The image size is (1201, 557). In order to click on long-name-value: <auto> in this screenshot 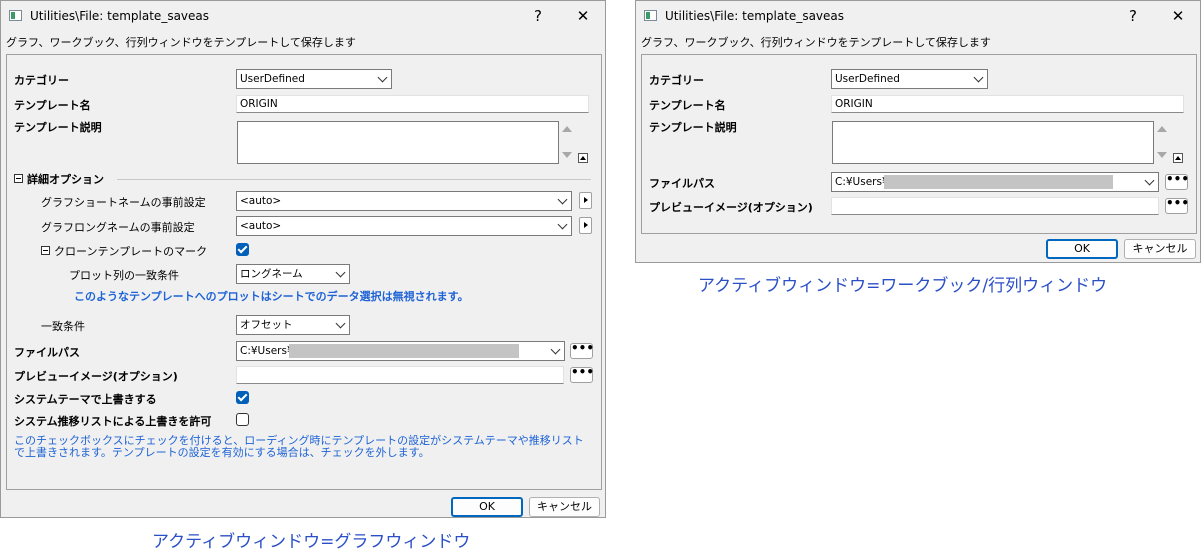, I will do `click(261, 226)`.